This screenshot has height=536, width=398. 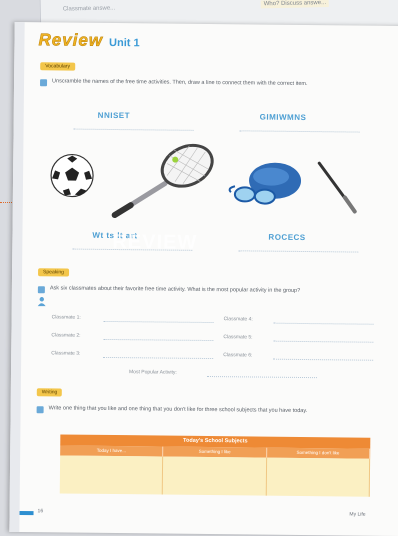 What do you see at coordinates (40, 511) in the screenshot?
I see `page-number: 16` at bounding box center [40, 511].